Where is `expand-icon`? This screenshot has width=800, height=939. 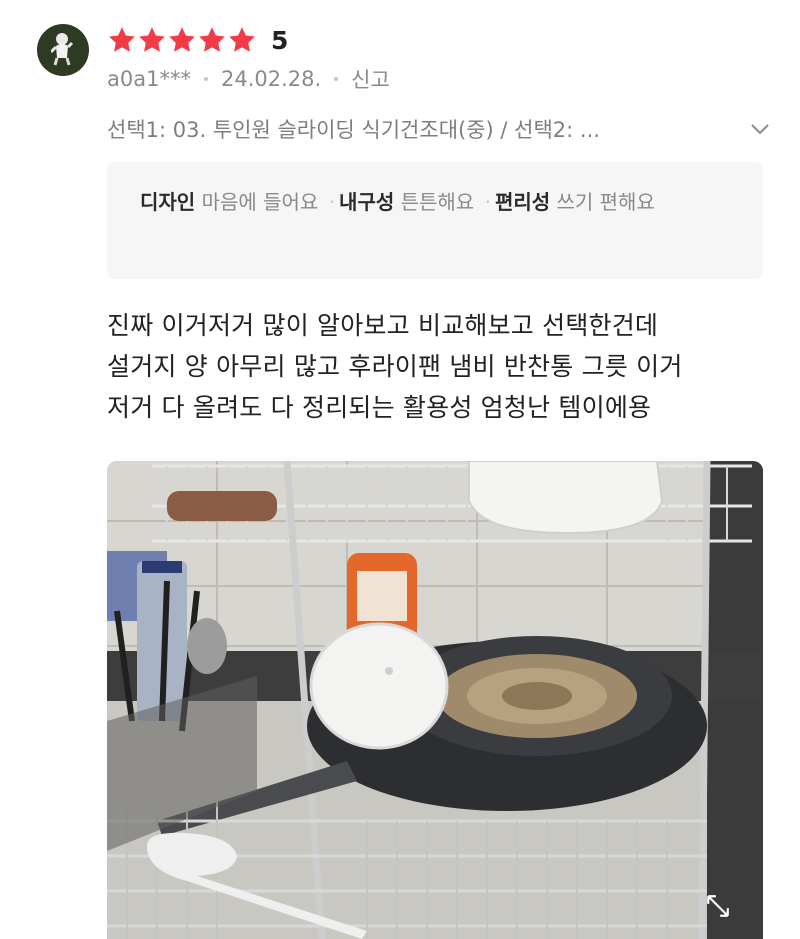 expand-icon is located at coordinates (718, 906).